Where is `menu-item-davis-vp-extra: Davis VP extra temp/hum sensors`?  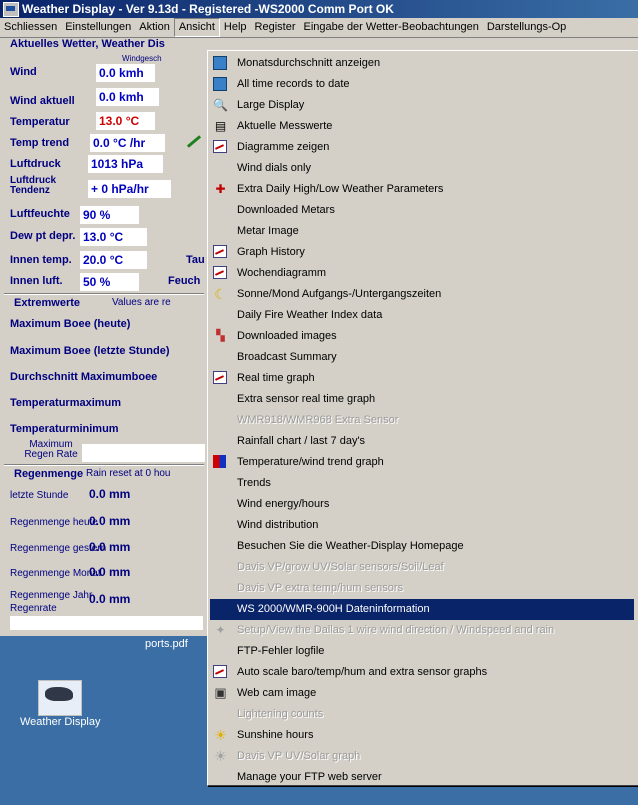 menu-item-davis-vp-extra: Davis VP extra temp/hum sensors is located at coordinates (320, 588).